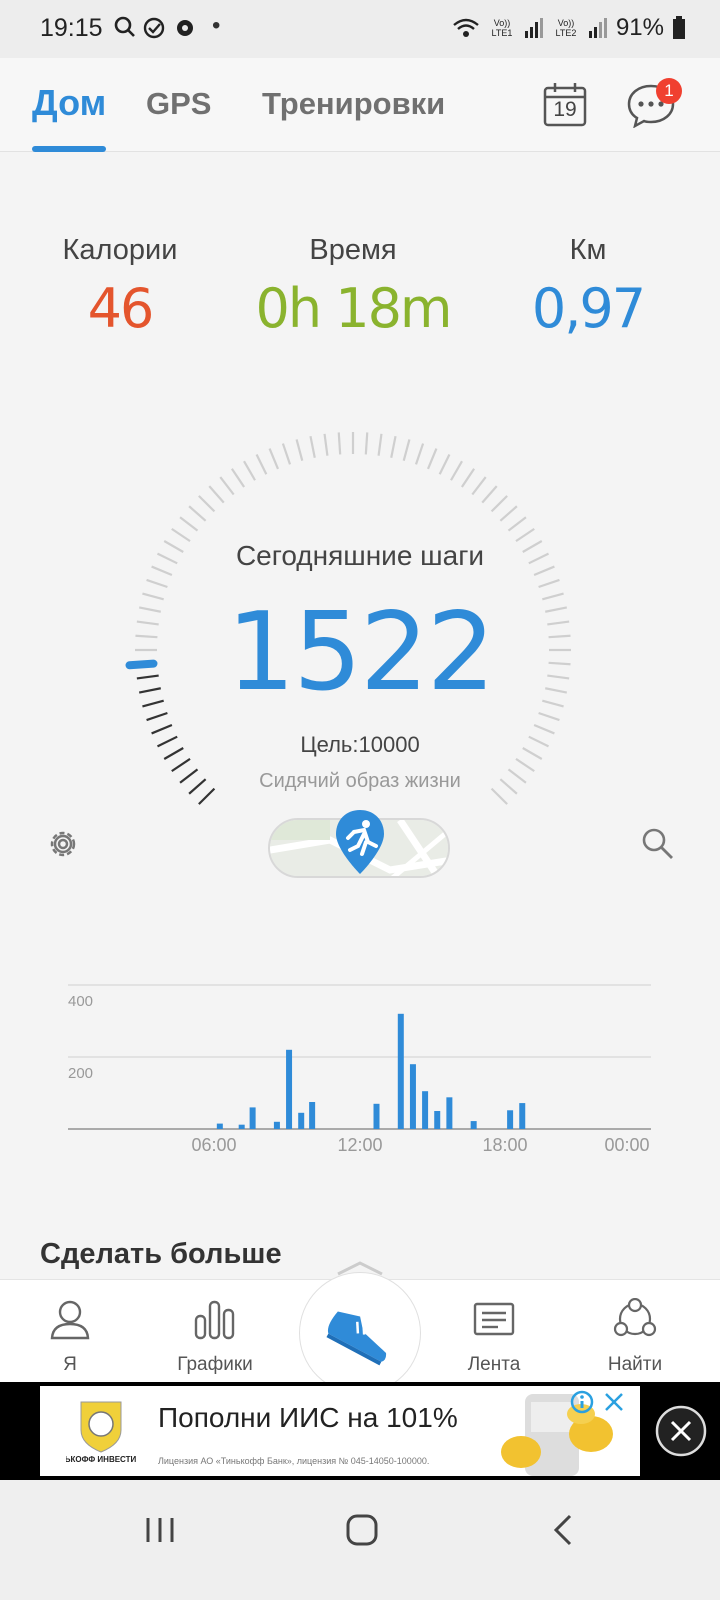 The width and height of the screenshot is (720, 1600). I want to click on home-icon, so click(362, 1530).